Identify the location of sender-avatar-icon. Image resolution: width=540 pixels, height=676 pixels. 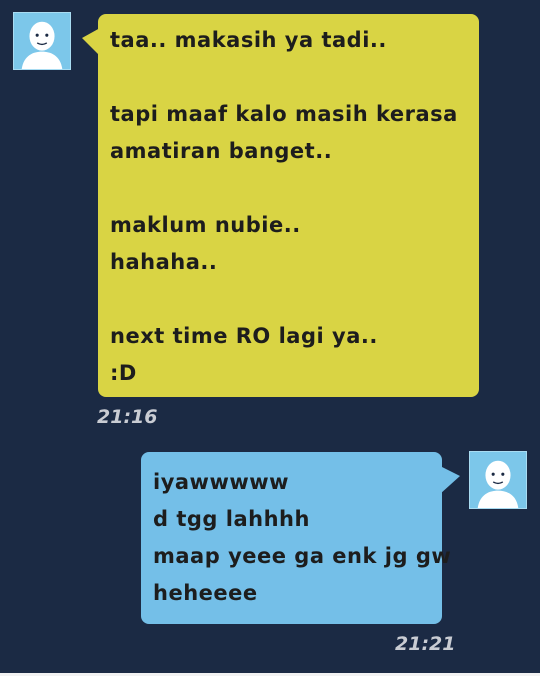
(42, 41).